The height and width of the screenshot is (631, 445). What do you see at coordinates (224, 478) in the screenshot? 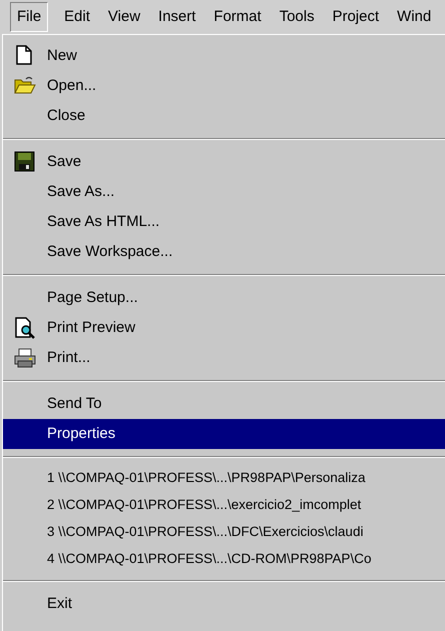
I see `menu-option: 1 \\COMPAQ-01\PROFESS\...\PR98PAP\Personaliza` at bounding box center [224, 478].